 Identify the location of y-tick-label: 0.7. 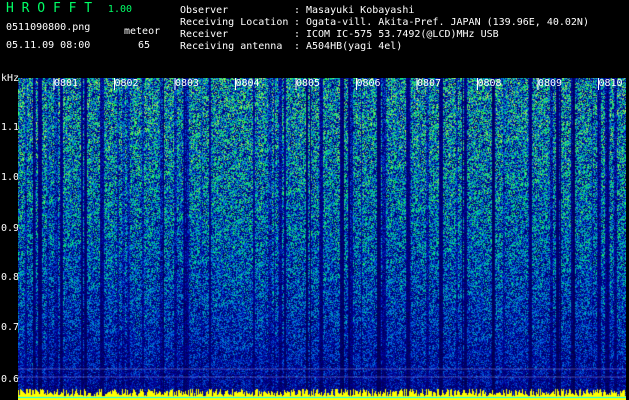
(10, 327).